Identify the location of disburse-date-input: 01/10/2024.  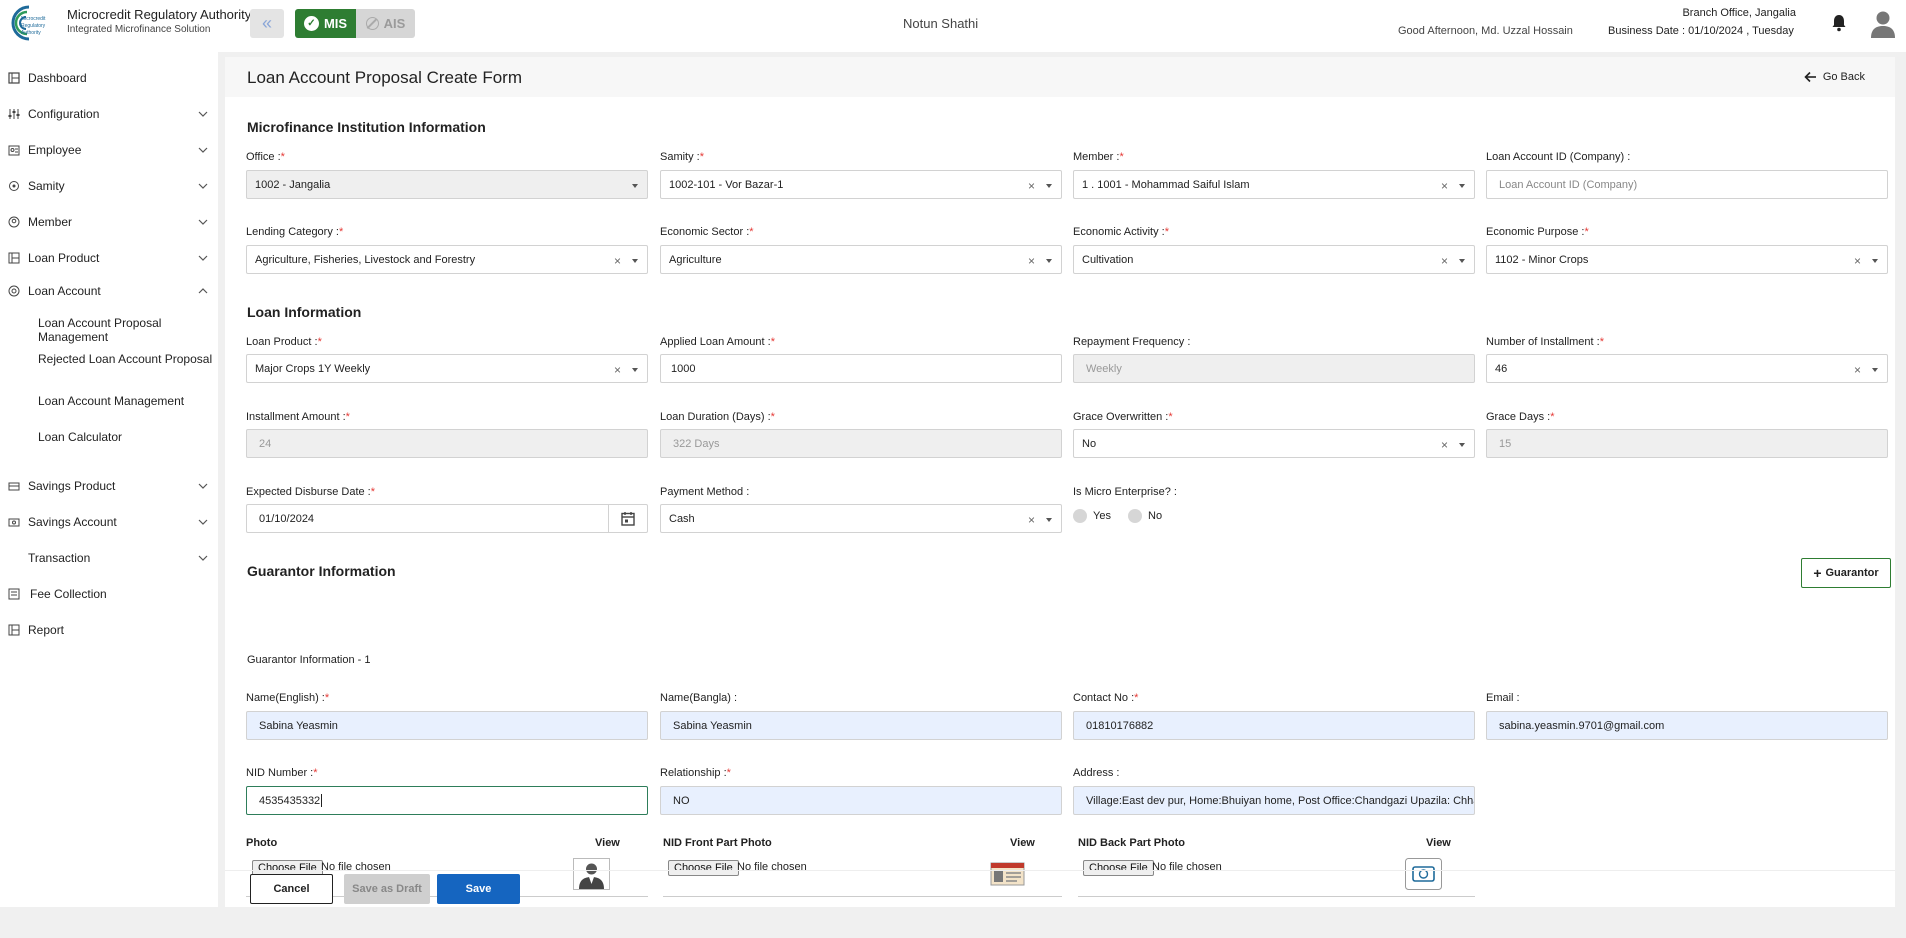
(447, 518).